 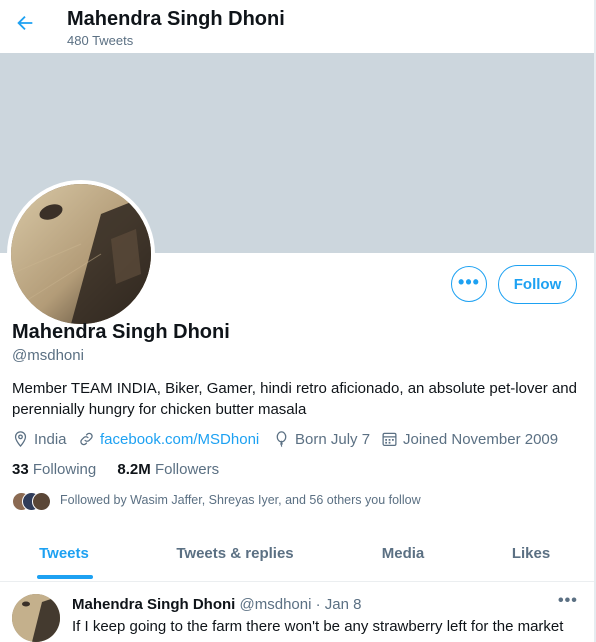 I want to click on tab-media: Media, so click(x=403, y=558).